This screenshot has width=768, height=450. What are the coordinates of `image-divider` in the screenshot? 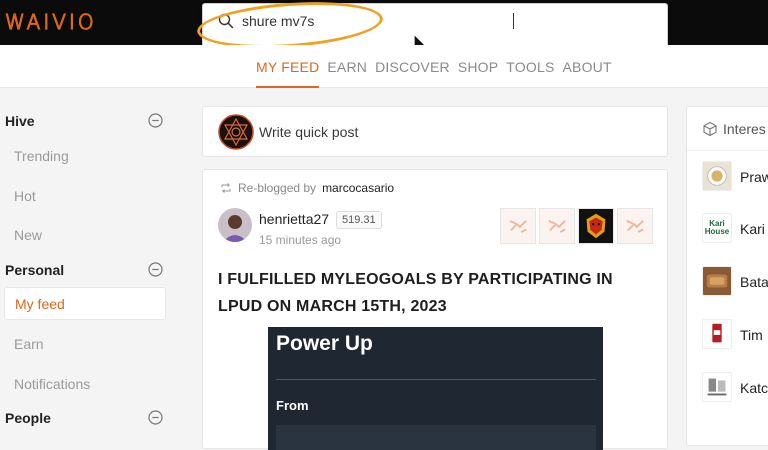 It's located at (436, 379).